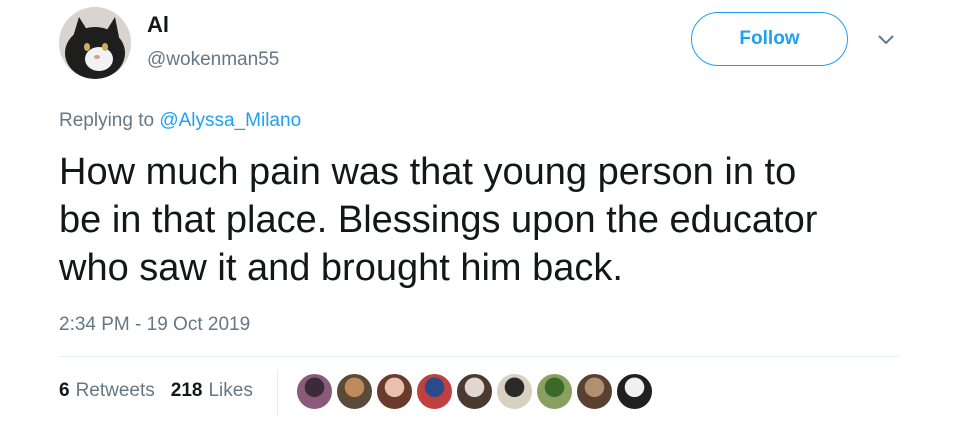 The width and height of the screenshot is (953, 426). What do you see at coordinates (154, 325) in the screenshot?
I see `tweet-timestamp: 2:34 PM - 19 Oct 2019` at bounding box center [154, 325].